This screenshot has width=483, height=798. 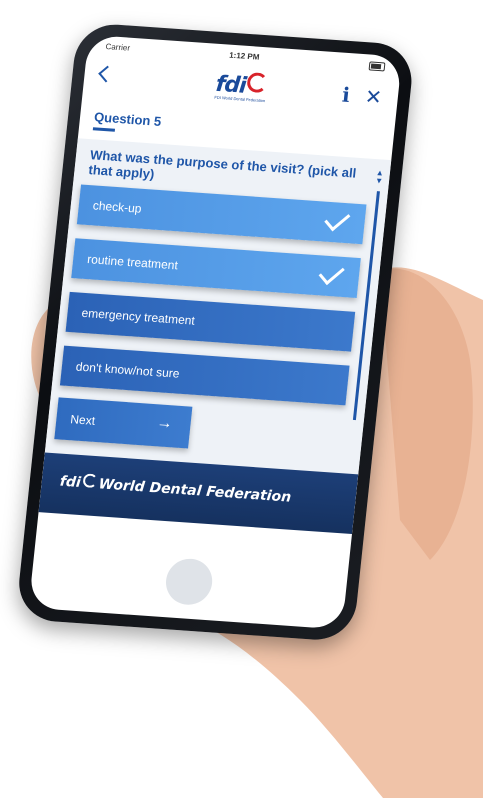 What do you see at coordinates (241, 87) in the screenshot?
I see `fdi-logo: fdi FDI World Dental Federation` at bounding box center [241, 87].